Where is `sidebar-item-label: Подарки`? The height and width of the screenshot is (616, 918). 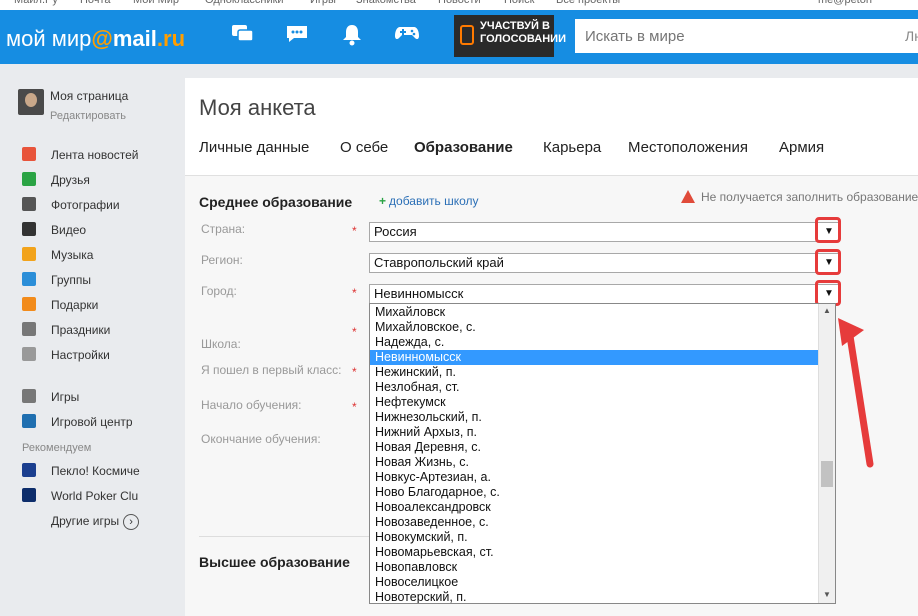
sidebar-item-label: Подарки is located at coordinates (75, 305).